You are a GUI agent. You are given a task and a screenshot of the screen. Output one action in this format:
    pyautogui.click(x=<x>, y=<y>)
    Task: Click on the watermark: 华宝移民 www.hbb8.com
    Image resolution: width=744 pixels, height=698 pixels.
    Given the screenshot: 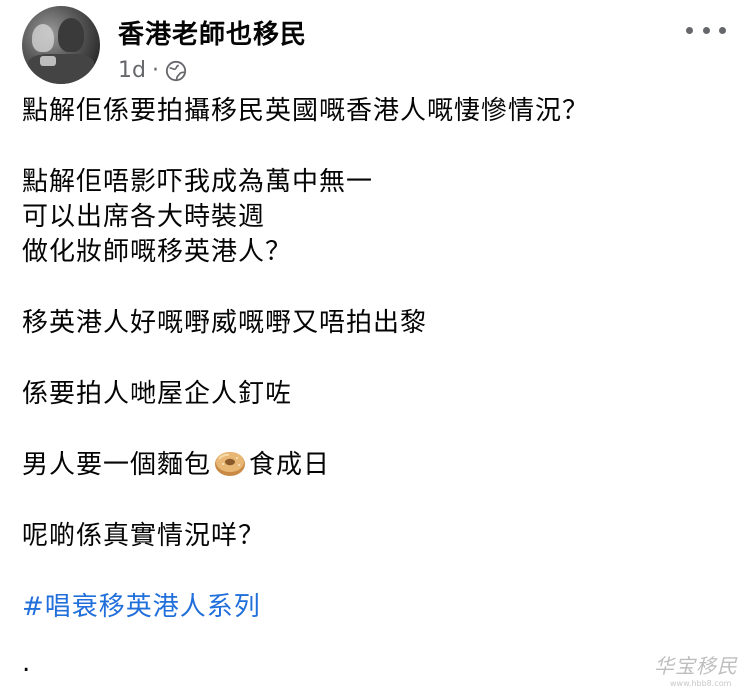 What is the action you would take?
    pyautogui.click(x=696, y=670)
    